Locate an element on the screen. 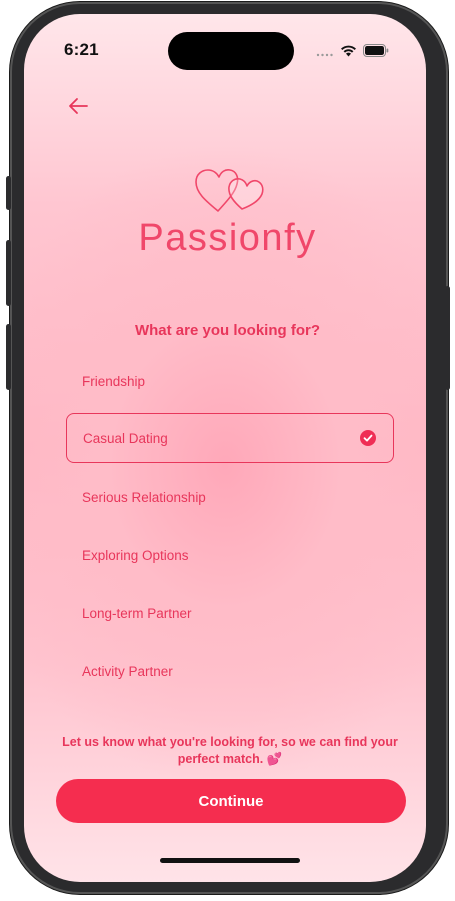 The image size is (455, 901). battery-icon is located at coordinates (376, 51).